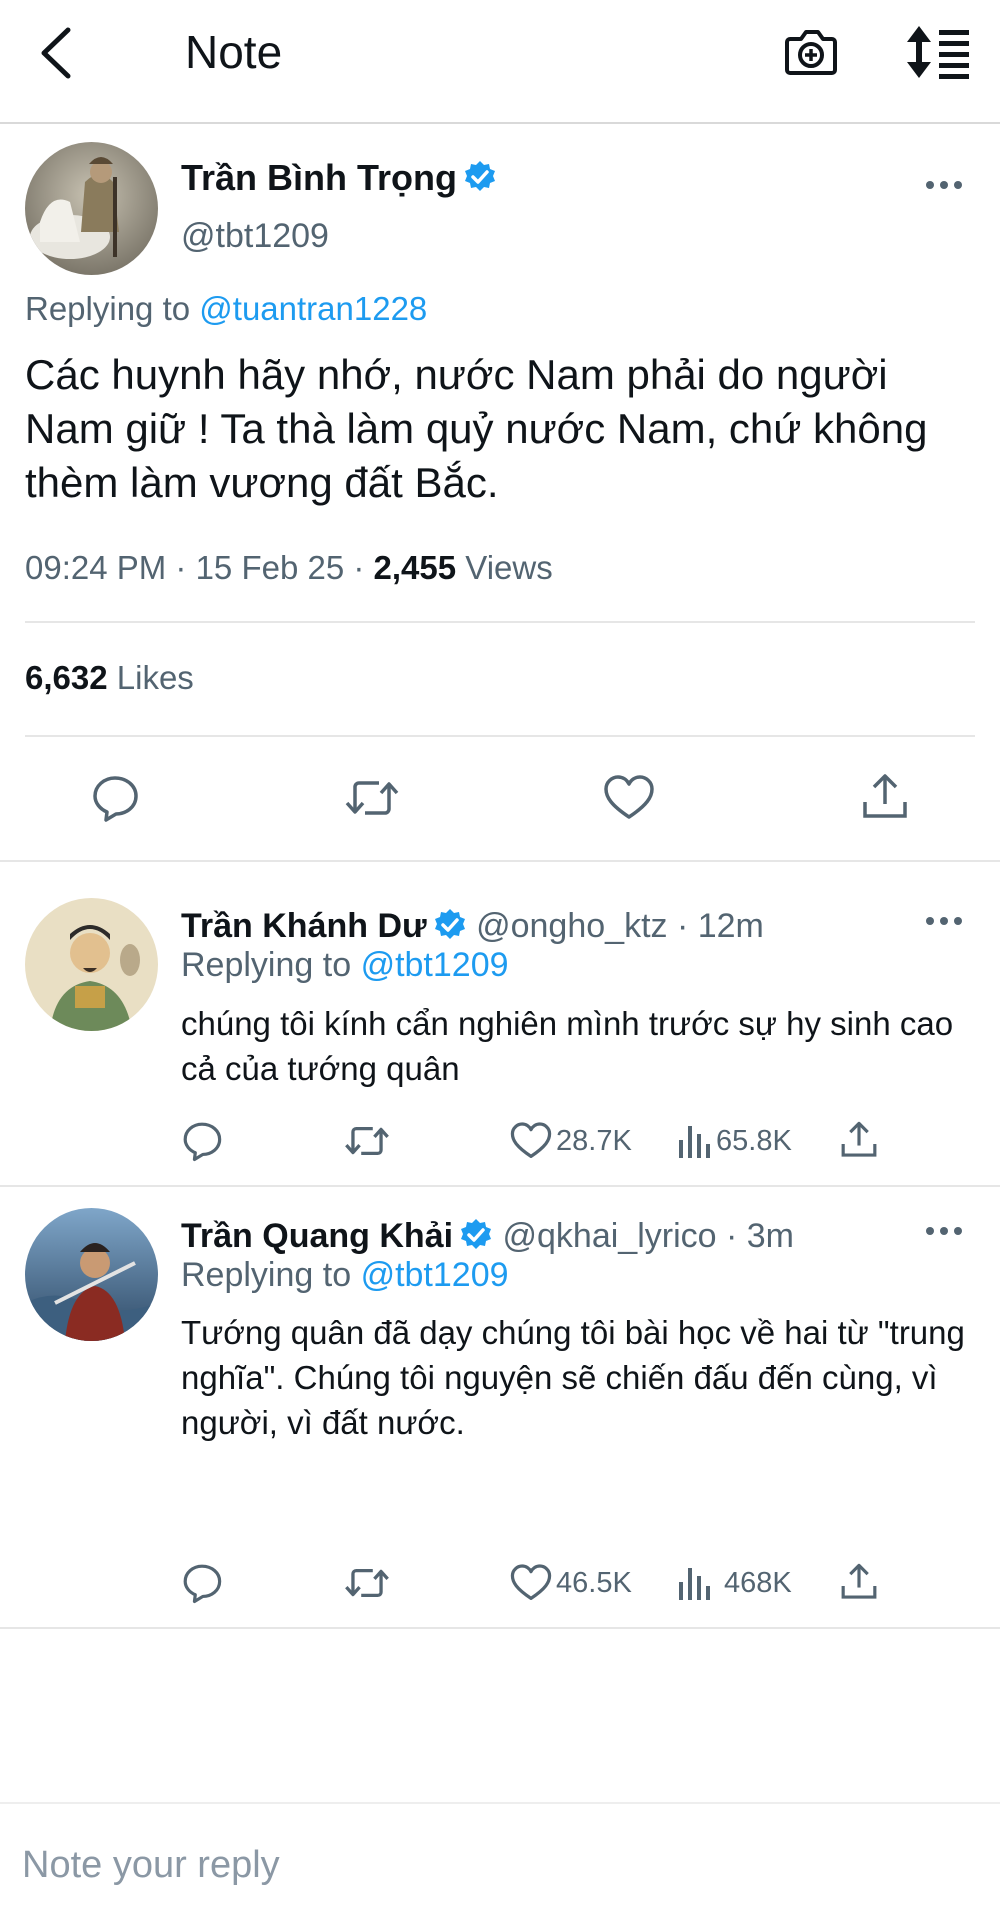 The height and width of the screenshot is (1920, 1000). What do you see at coordinates (509, 567) in the screenshot?
I see `views-label: Views` at bounding box center [509, 567].